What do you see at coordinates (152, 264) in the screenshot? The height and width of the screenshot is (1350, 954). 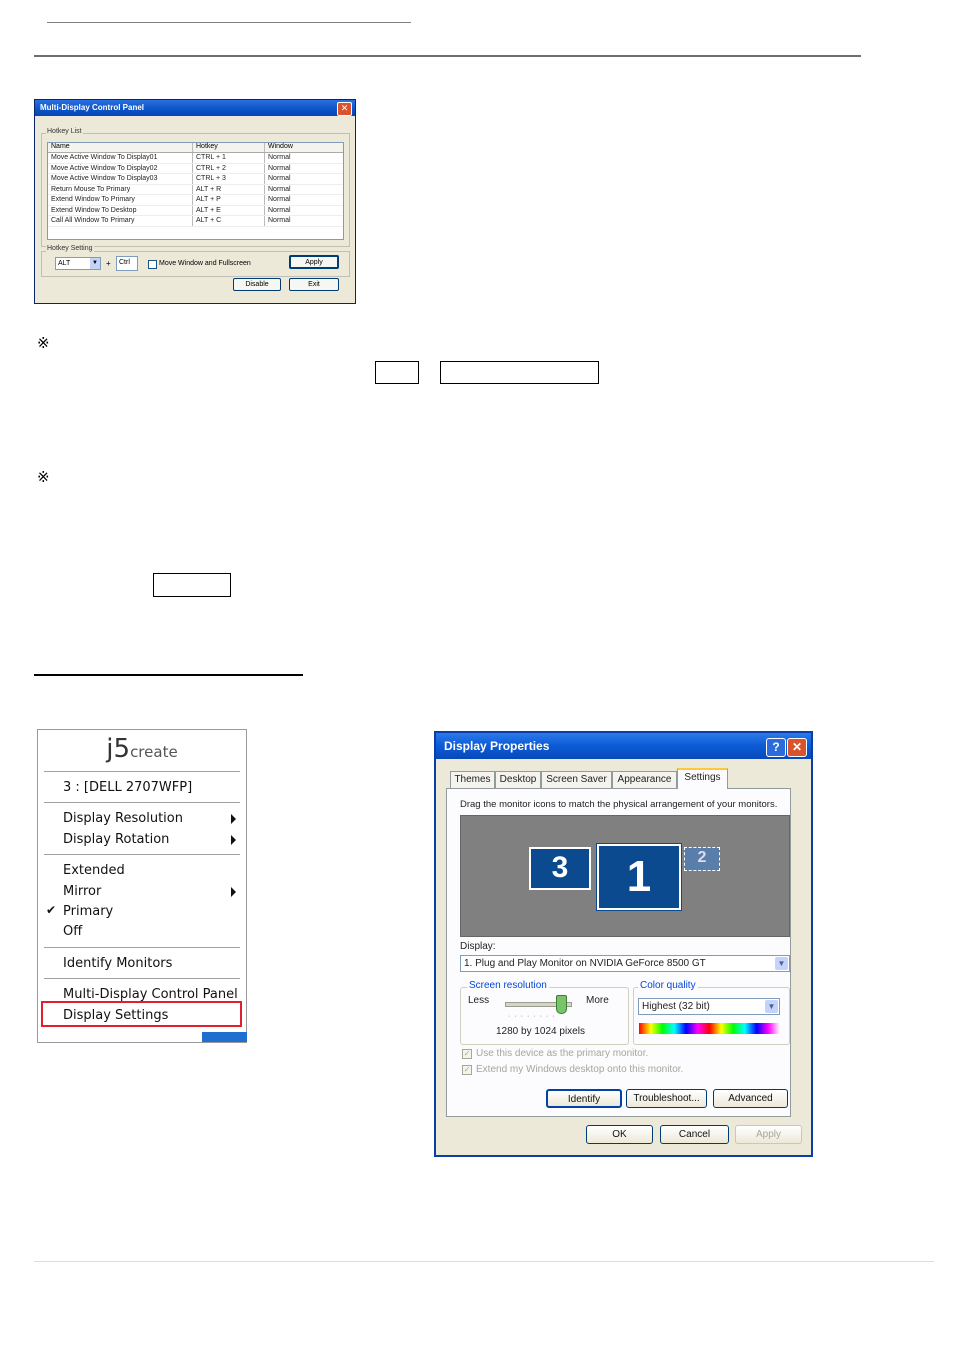 I see `move-fullscreen-checkbox` at bounding box center [152, 264].